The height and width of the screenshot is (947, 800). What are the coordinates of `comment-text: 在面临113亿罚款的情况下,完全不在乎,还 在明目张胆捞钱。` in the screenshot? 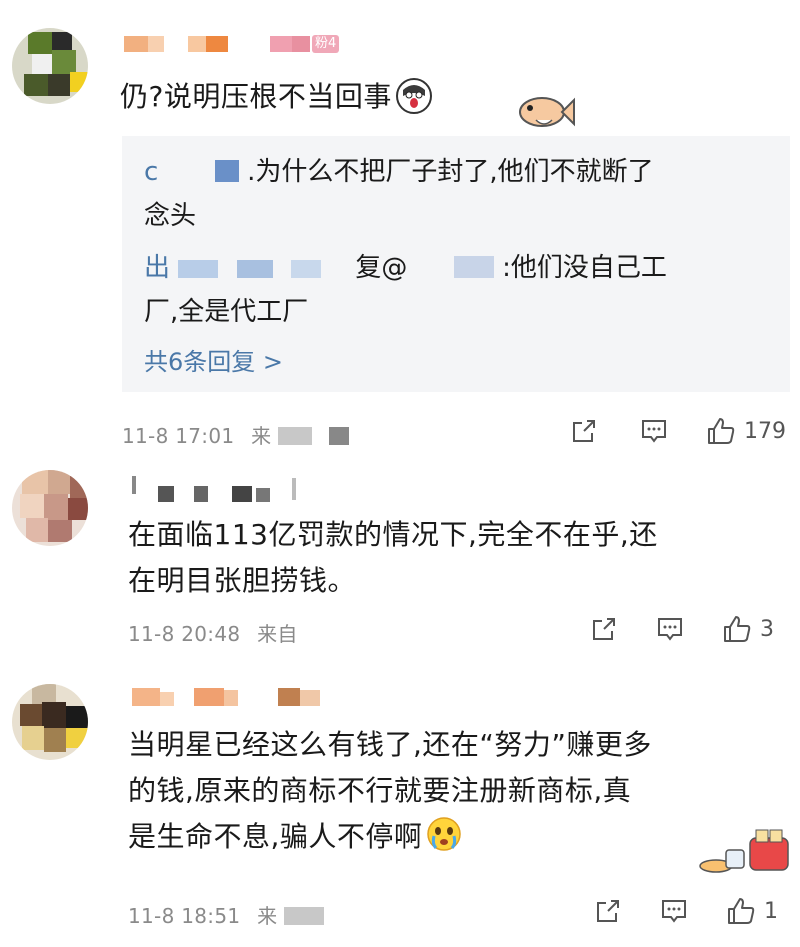 It's located at (393, 557).